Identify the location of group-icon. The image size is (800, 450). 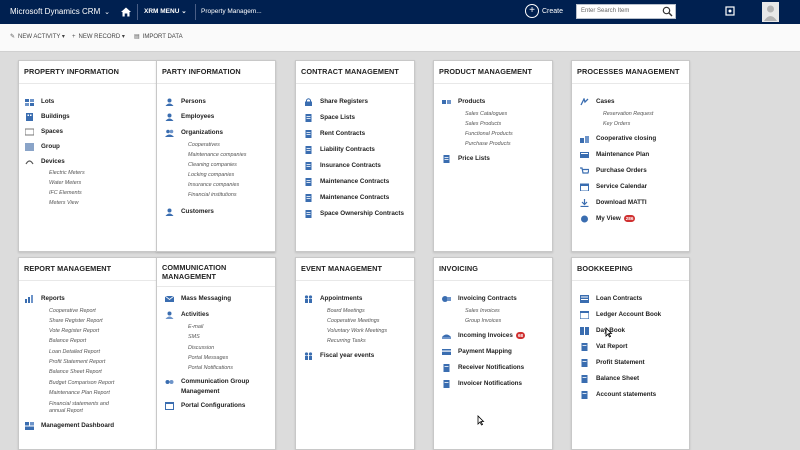
(29, 147).